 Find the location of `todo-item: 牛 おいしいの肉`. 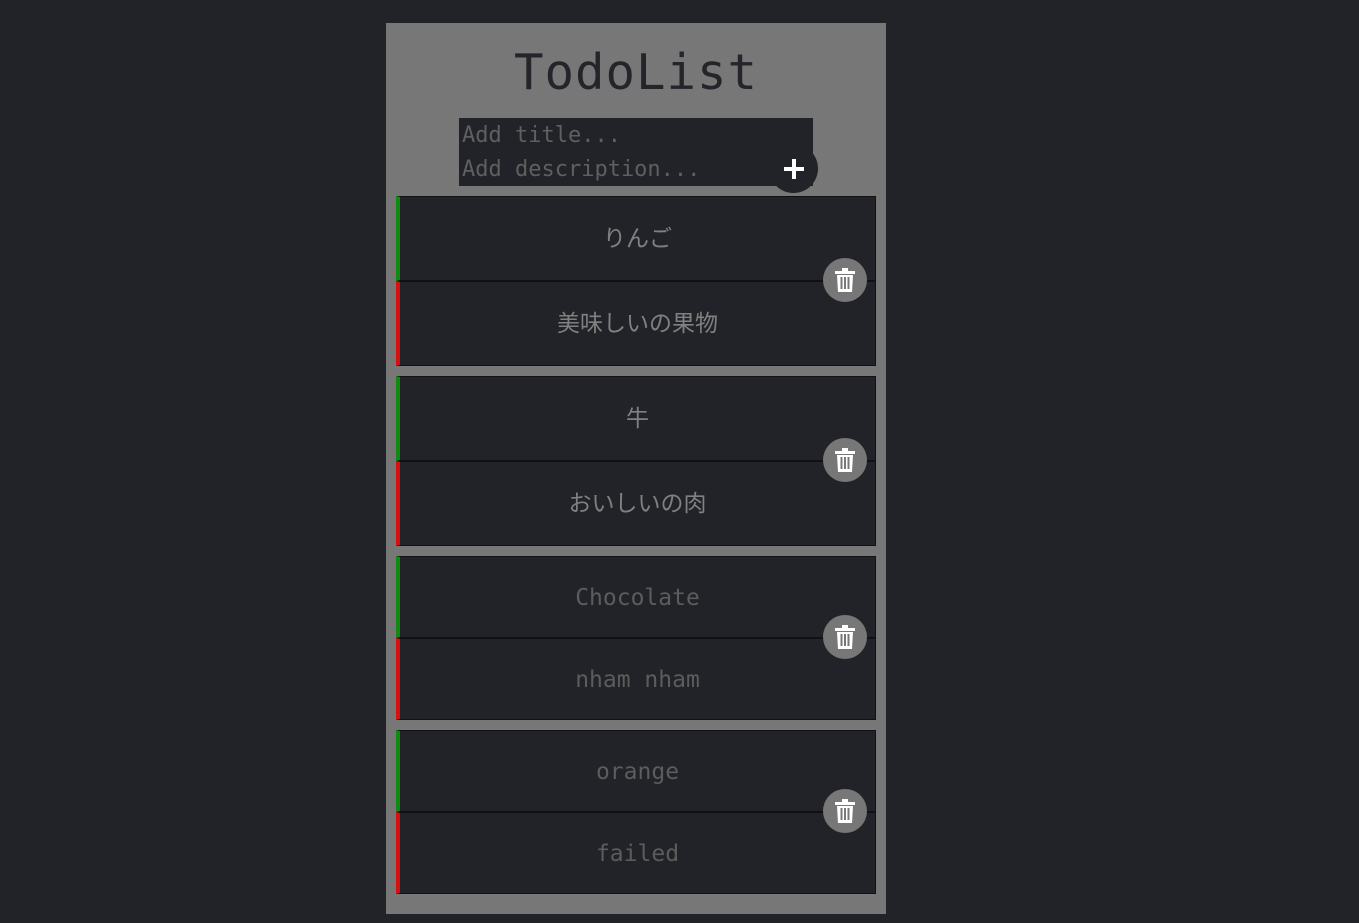

todo-item: 牛 おいしいの肉 is located at coordinates (636, 461).